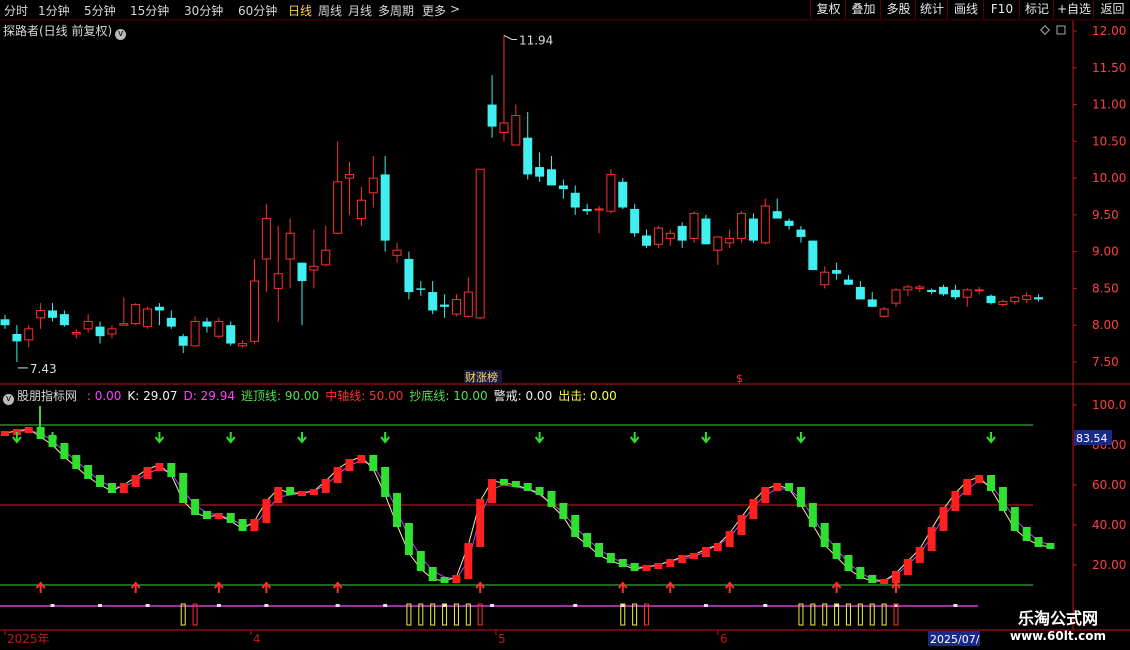  I want to click on watermark: 乐淘公式网 www.60lt.com, so click(1058, 626).